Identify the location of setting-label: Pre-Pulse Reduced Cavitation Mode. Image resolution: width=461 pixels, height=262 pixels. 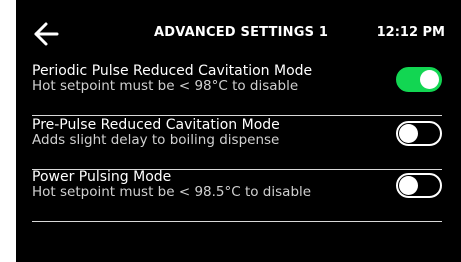
(156, 125).